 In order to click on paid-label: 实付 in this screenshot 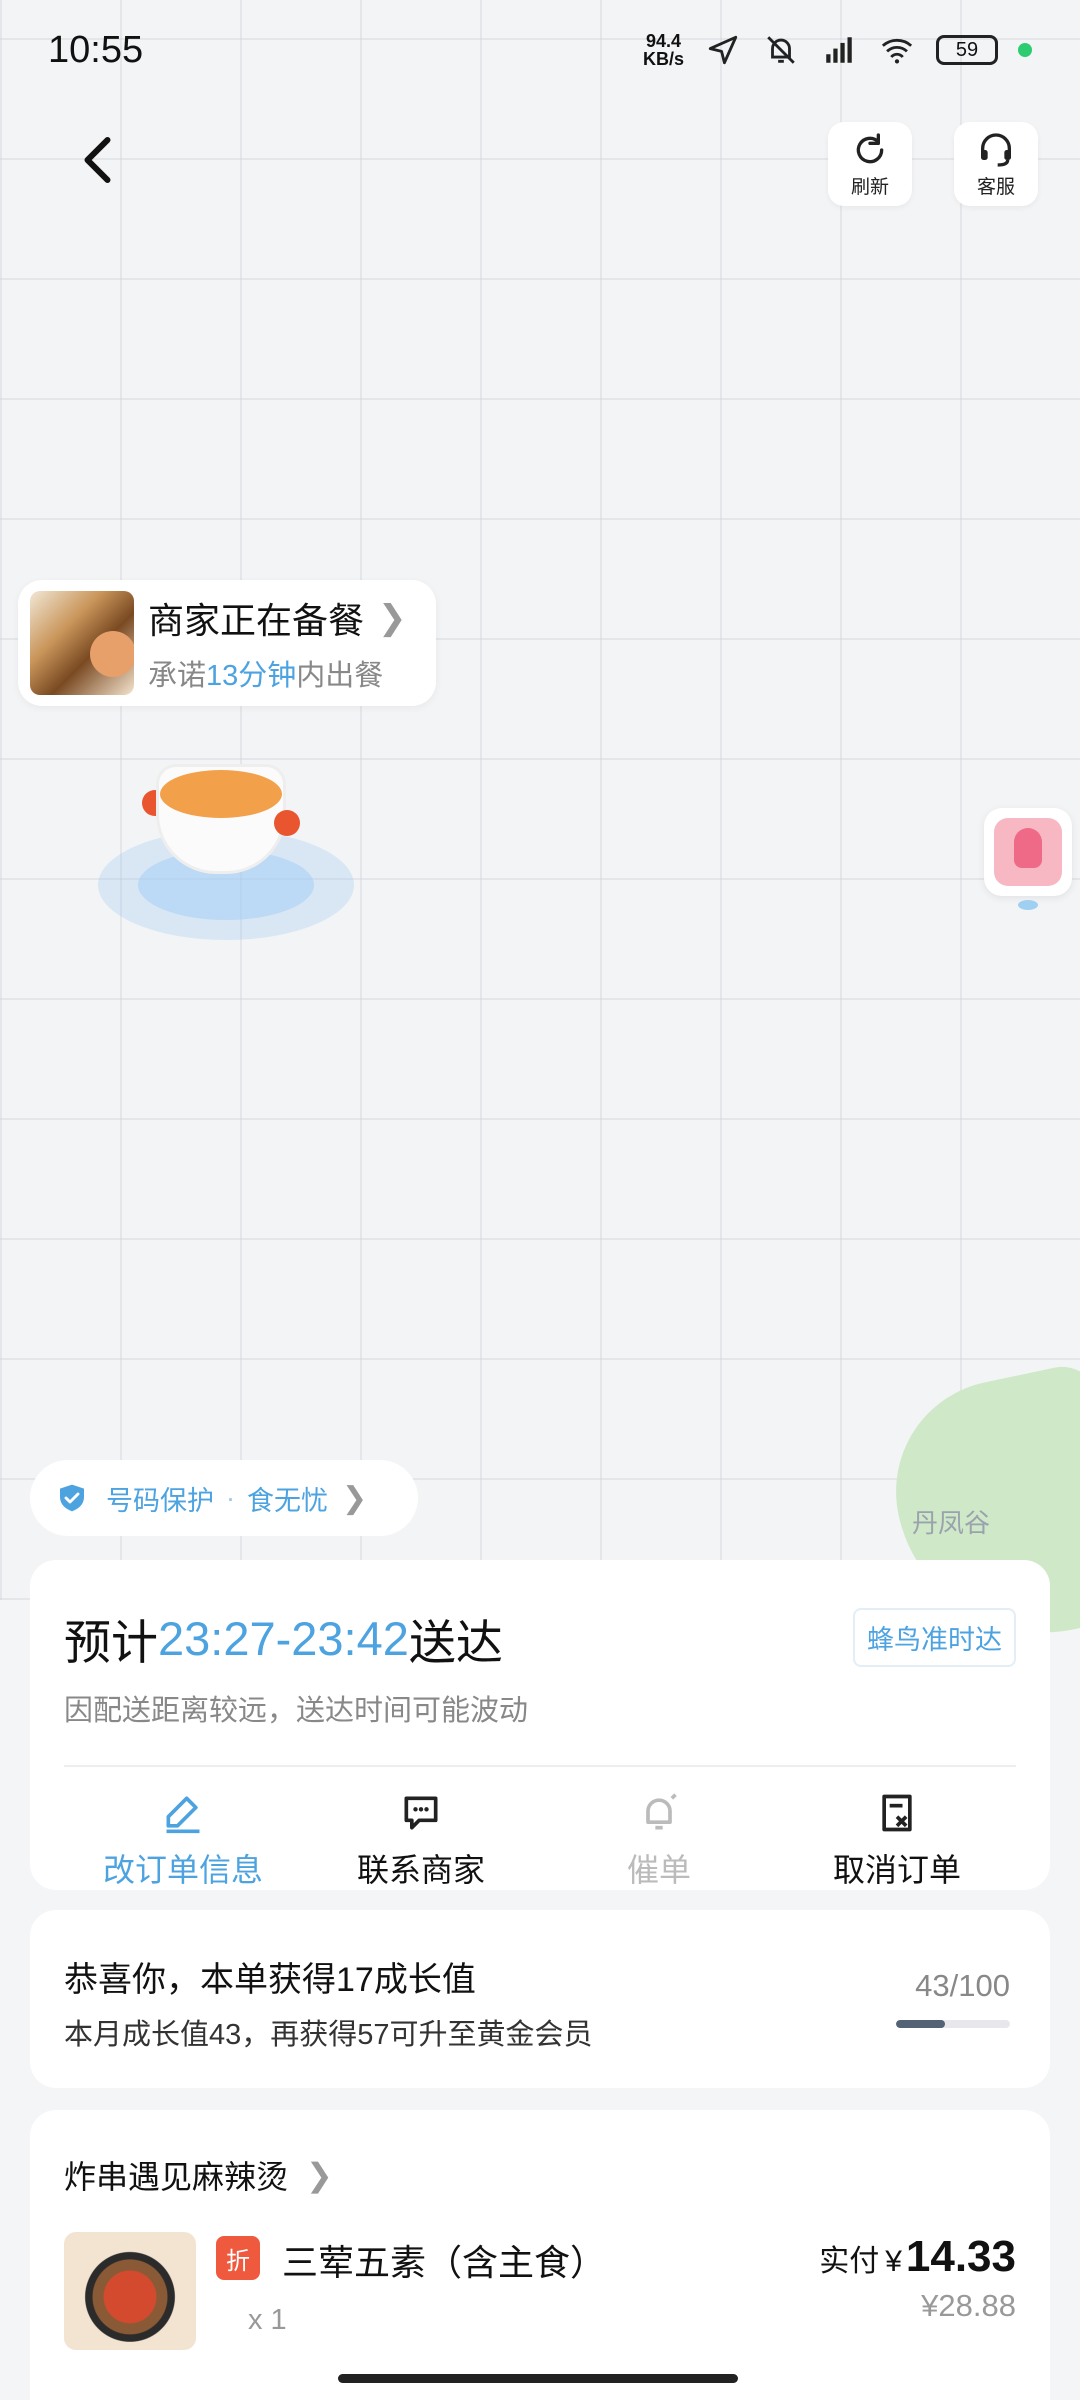, I will do `click(849, 2261)`.